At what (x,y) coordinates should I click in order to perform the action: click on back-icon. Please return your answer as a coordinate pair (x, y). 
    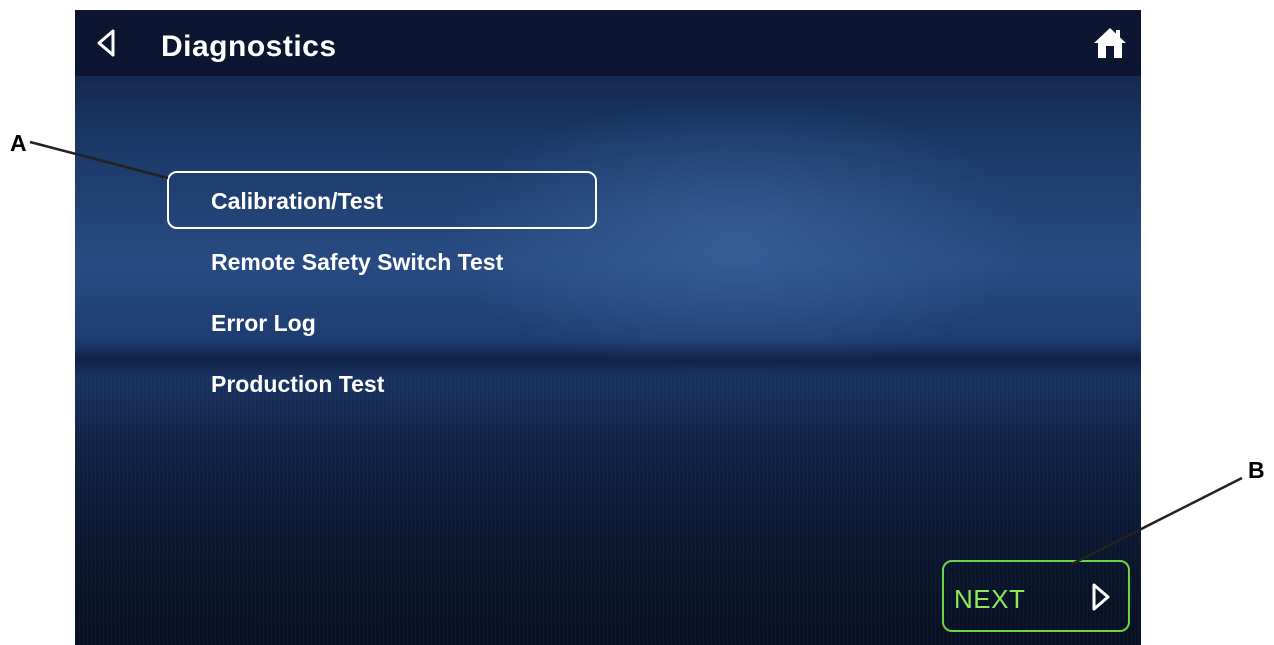
    Looking at the image, I should click on (106, 43).